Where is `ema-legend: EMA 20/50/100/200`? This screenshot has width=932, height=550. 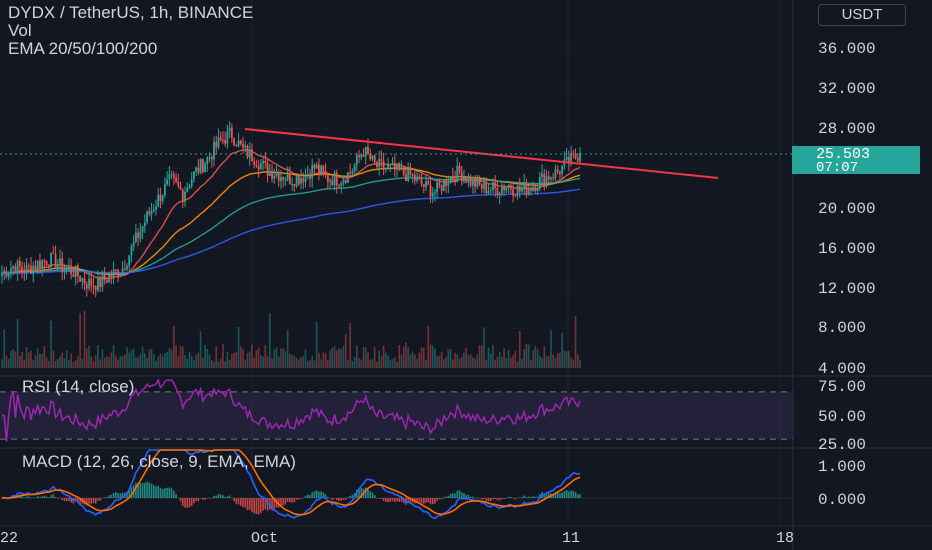 ema-legend: EMA 20/50/100/200 is located at coordinates (82, 49).